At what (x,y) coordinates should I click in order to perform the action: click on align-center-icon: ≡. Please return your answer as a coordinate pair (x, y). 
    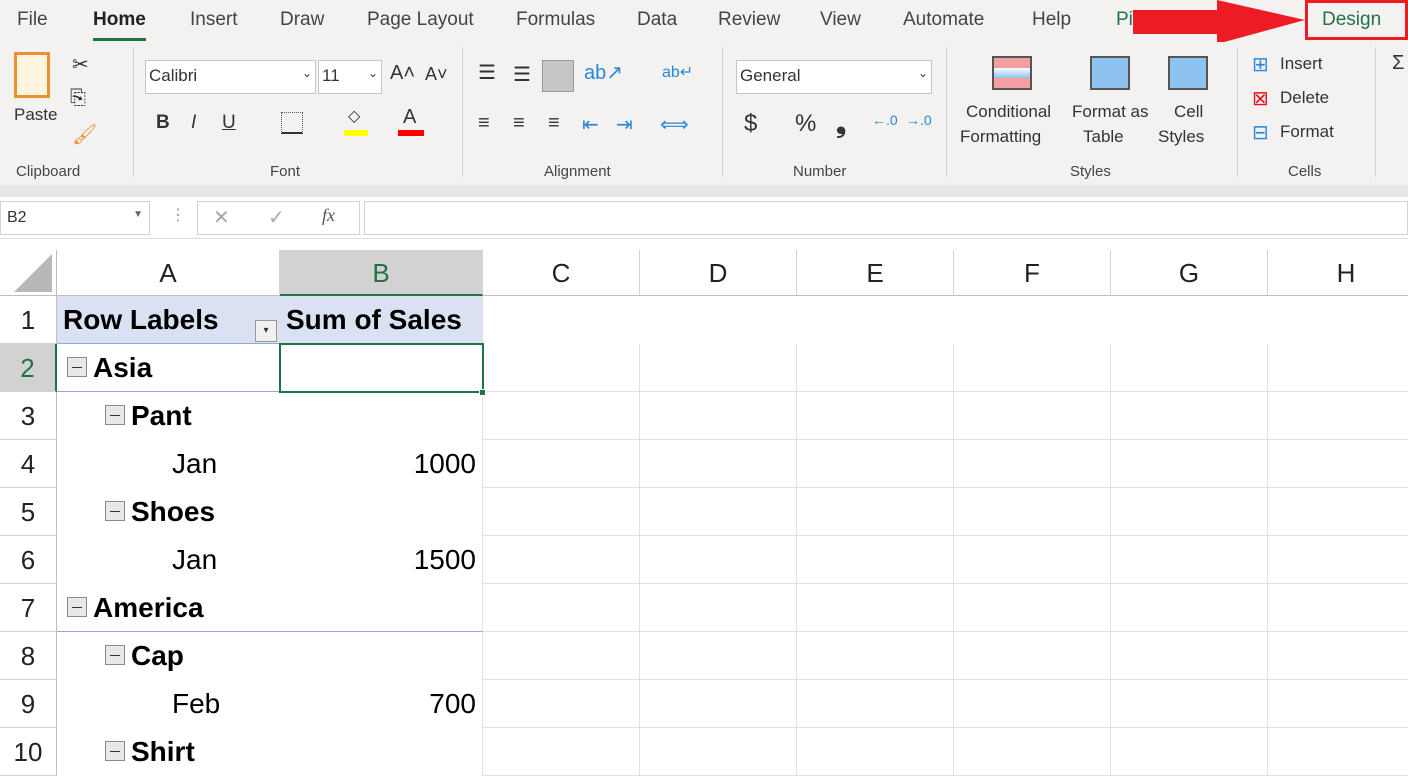
    Looking at the image, I should click on (519, 123).